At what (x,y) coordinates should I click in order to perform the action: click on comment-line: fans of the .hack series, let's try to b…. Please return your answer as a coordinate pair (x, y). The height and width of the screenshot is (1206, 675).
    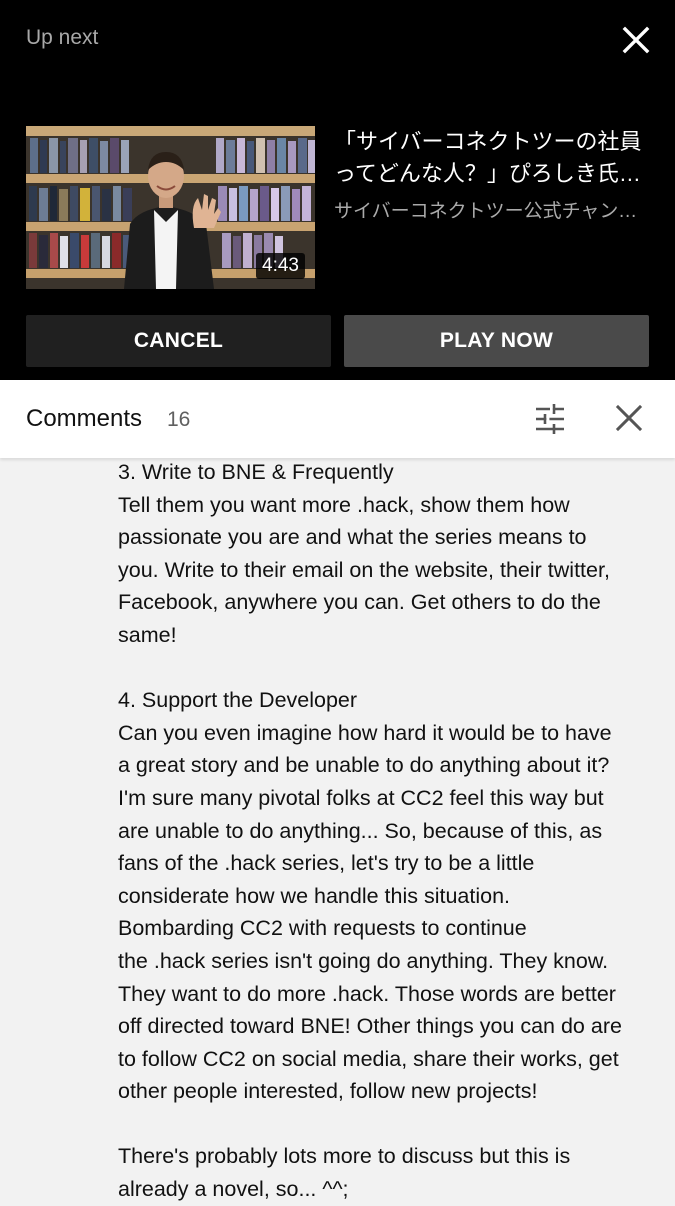
    Looking at the image, I should click on (326, 863).